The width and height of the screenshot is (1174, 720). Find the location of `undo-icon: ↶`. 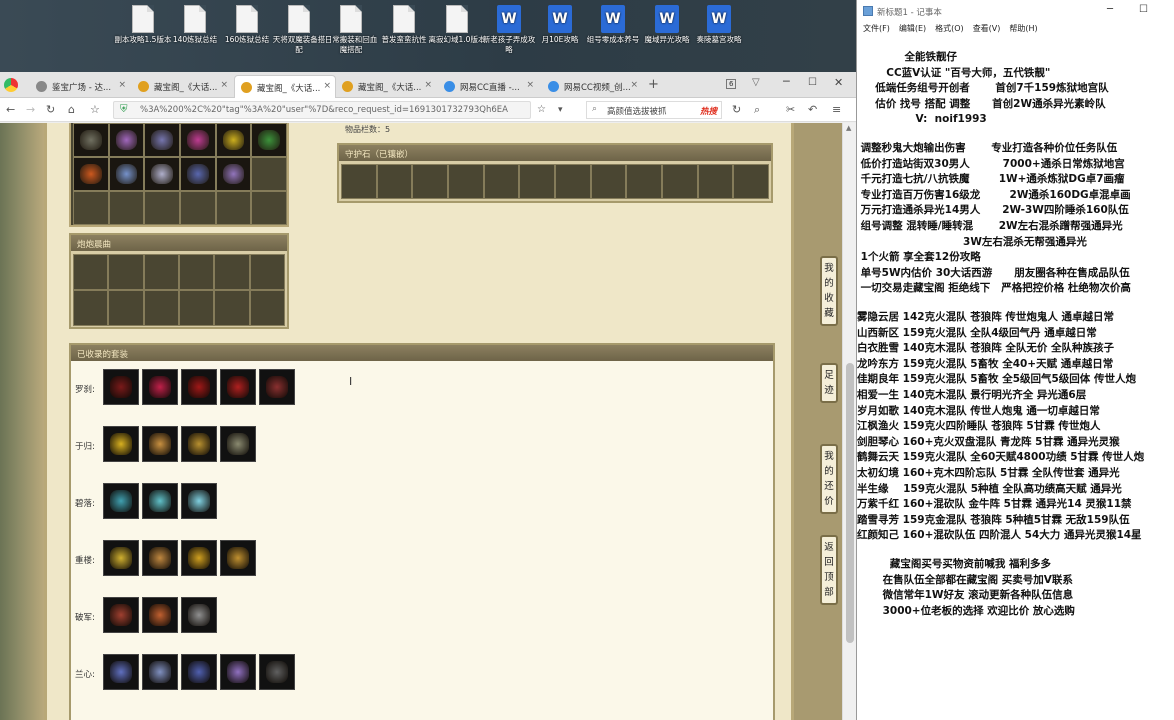

undo-icon: ↶ is located at coordinates (812, 110).